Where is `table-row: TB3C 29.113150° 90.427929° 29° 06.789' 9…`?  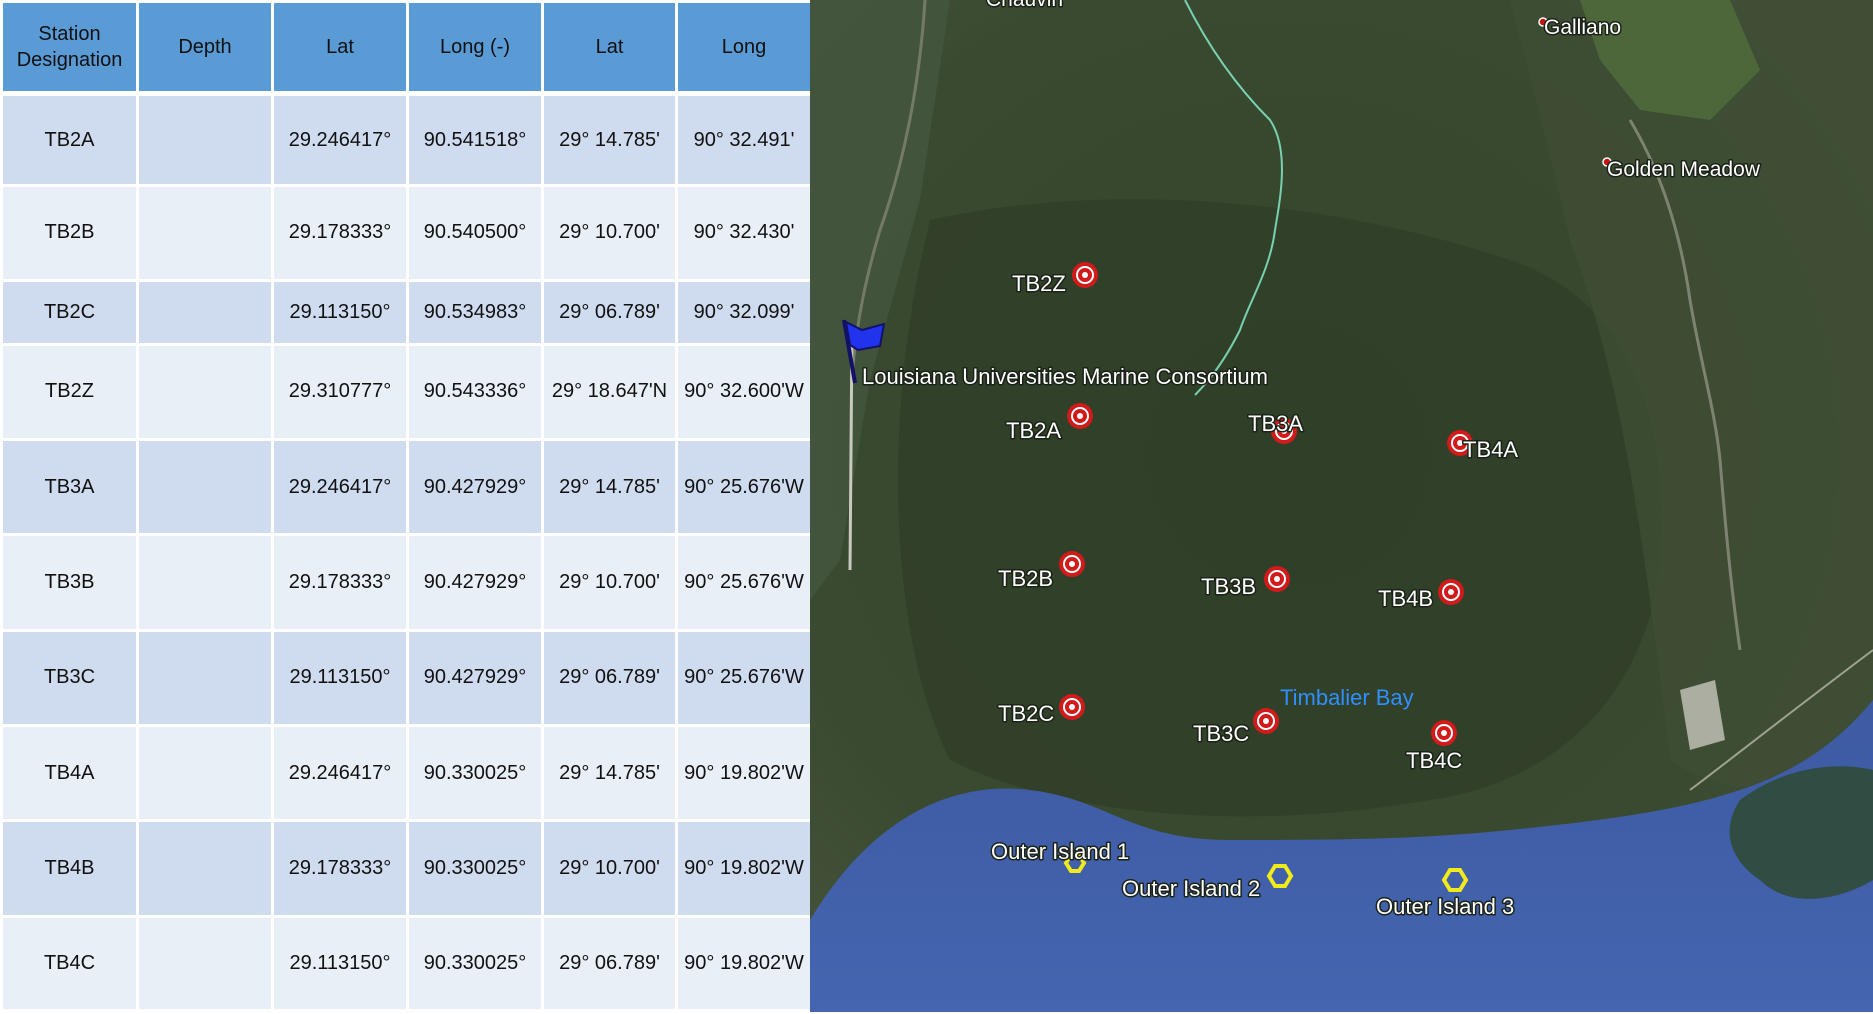
table-row: TB3C 29.113150° 90.427929° 29° 06.789' 9… is located at coordinates (406, 677).